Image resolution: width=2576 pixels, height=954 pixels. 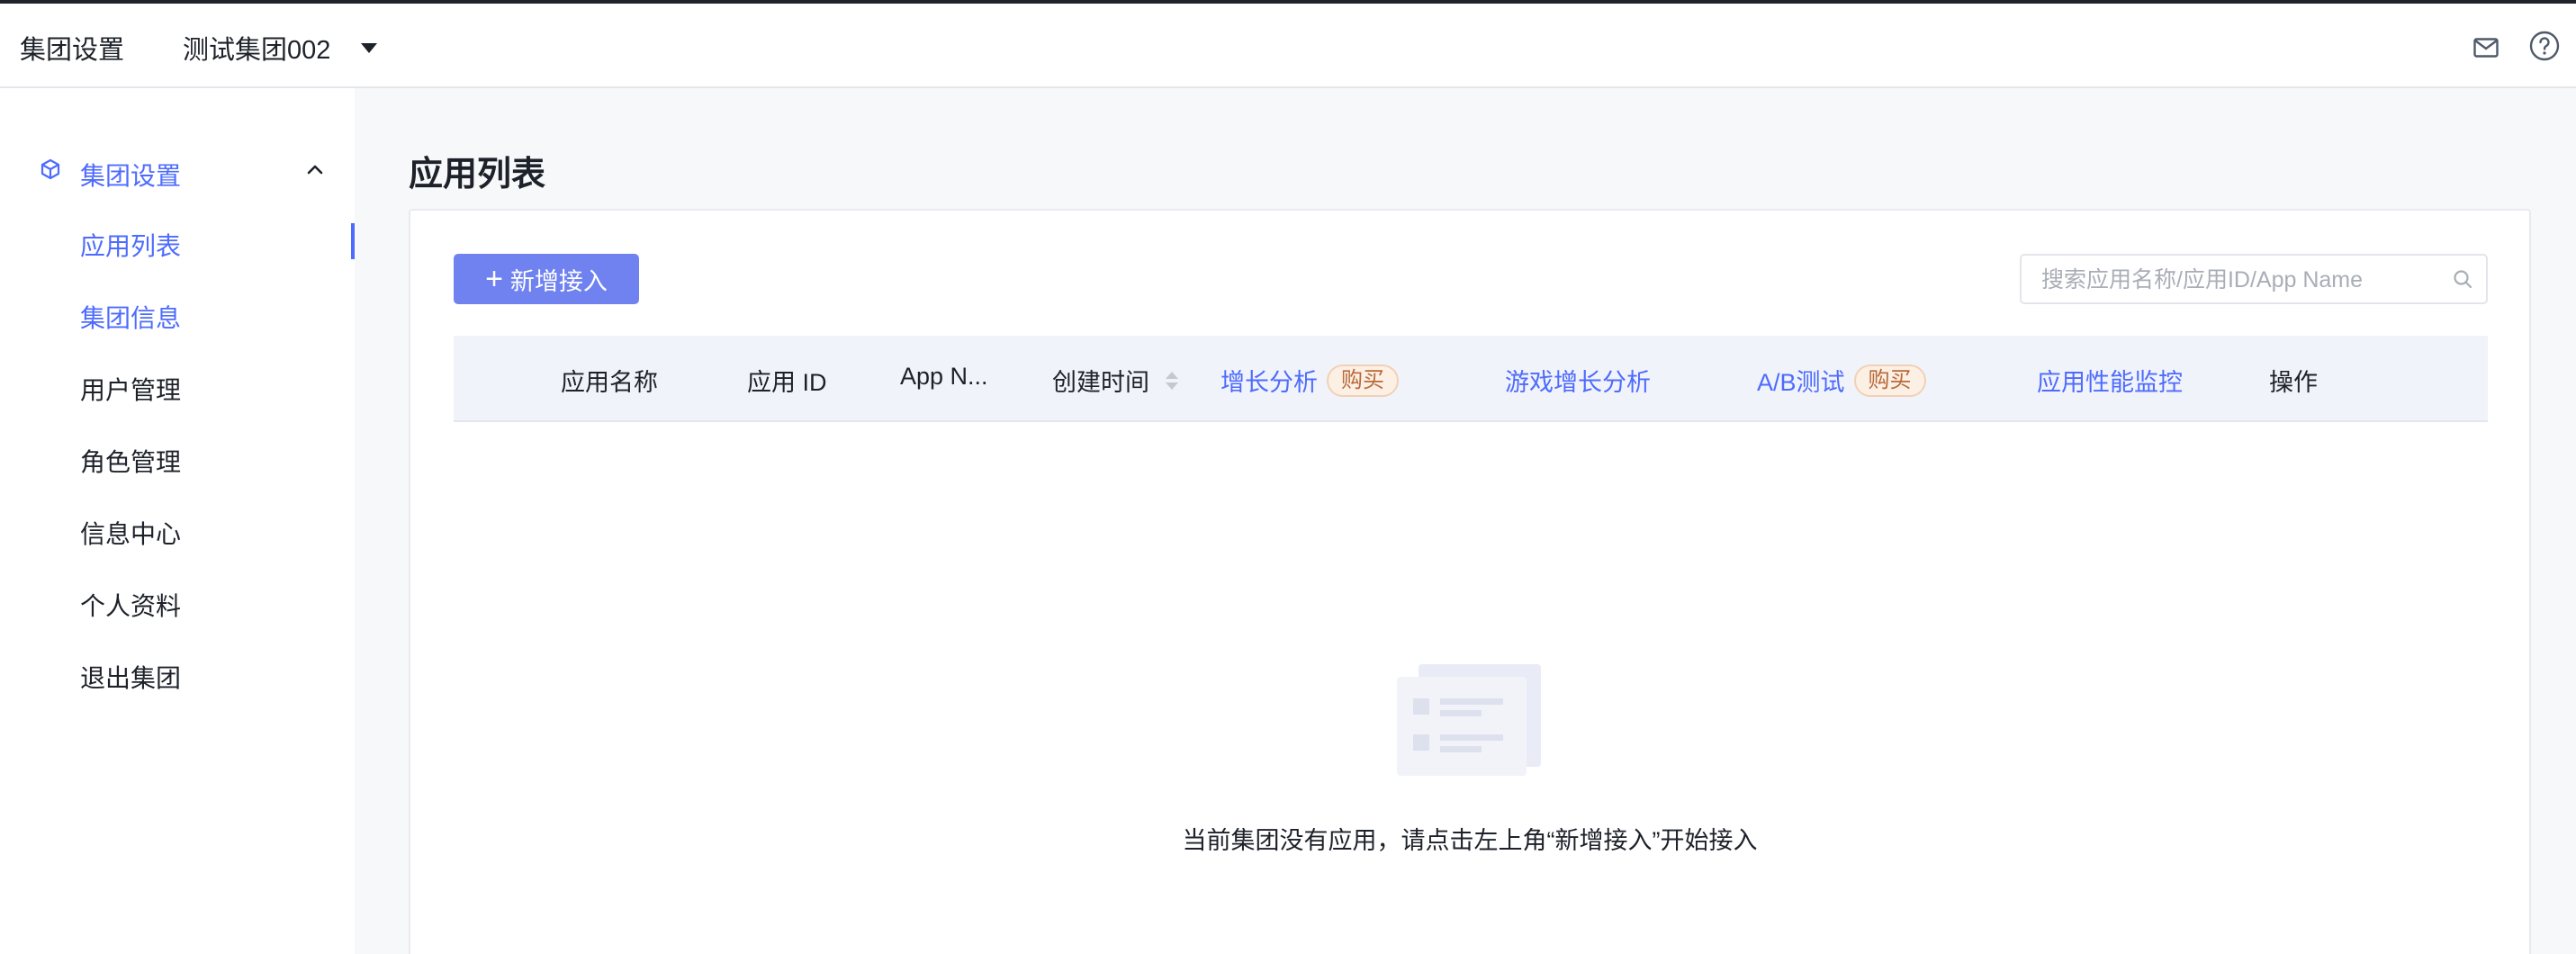 What do you see at coordinates (1470, 840) in the screenshot?
I see `empty-state-message: 当前集团没有应用，请点击左上角“新增接入”开始接入` at bounding box center [1470, 840].